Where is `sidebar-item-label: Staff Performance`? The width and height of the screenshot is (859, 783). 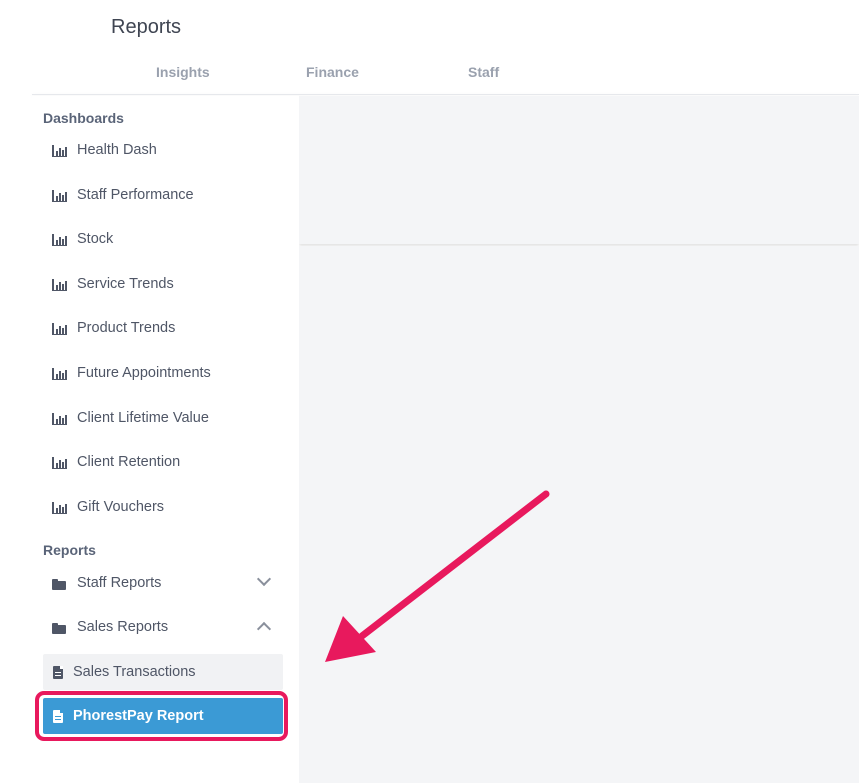 sidebar-item-label: Staff Performance is located at coordinates (135, 195).